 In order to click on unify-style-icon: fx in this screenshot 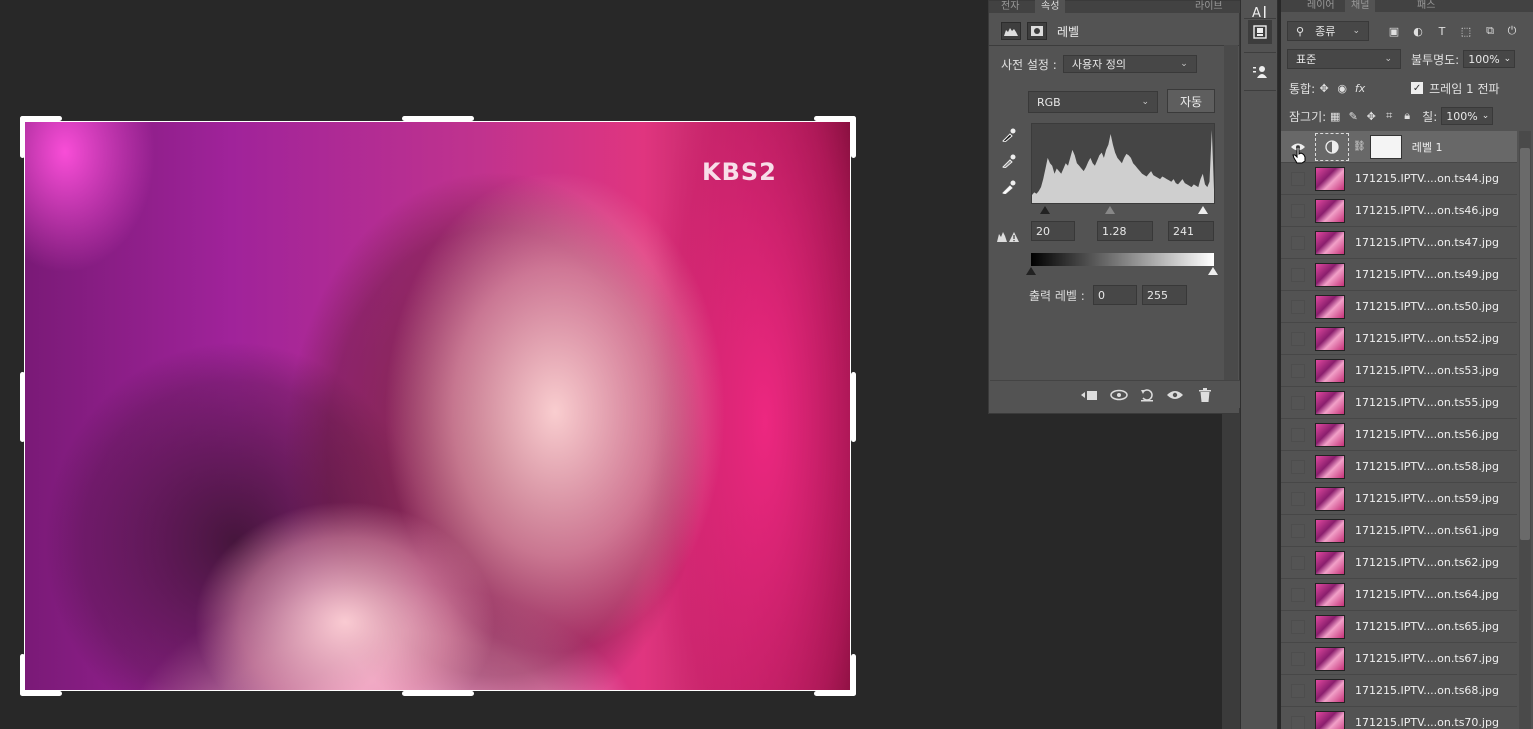, I will do `click(1360, 88)`.